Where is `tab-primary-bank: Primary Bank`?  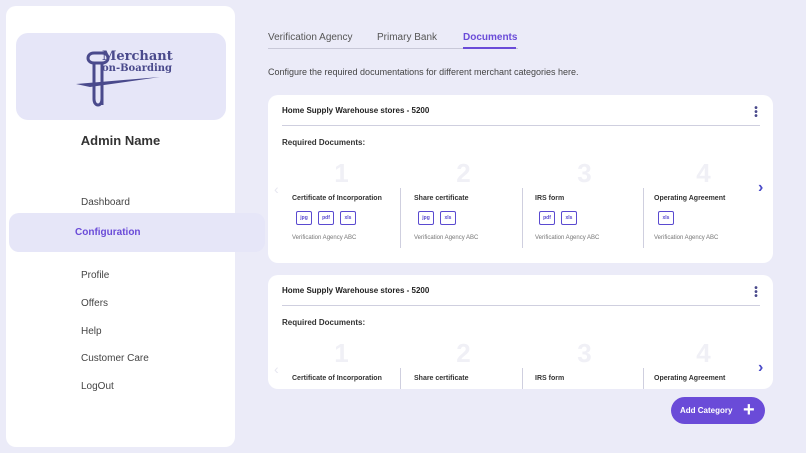 tab-primary-bank: Primary Bank is located at coordinates (407, 37).